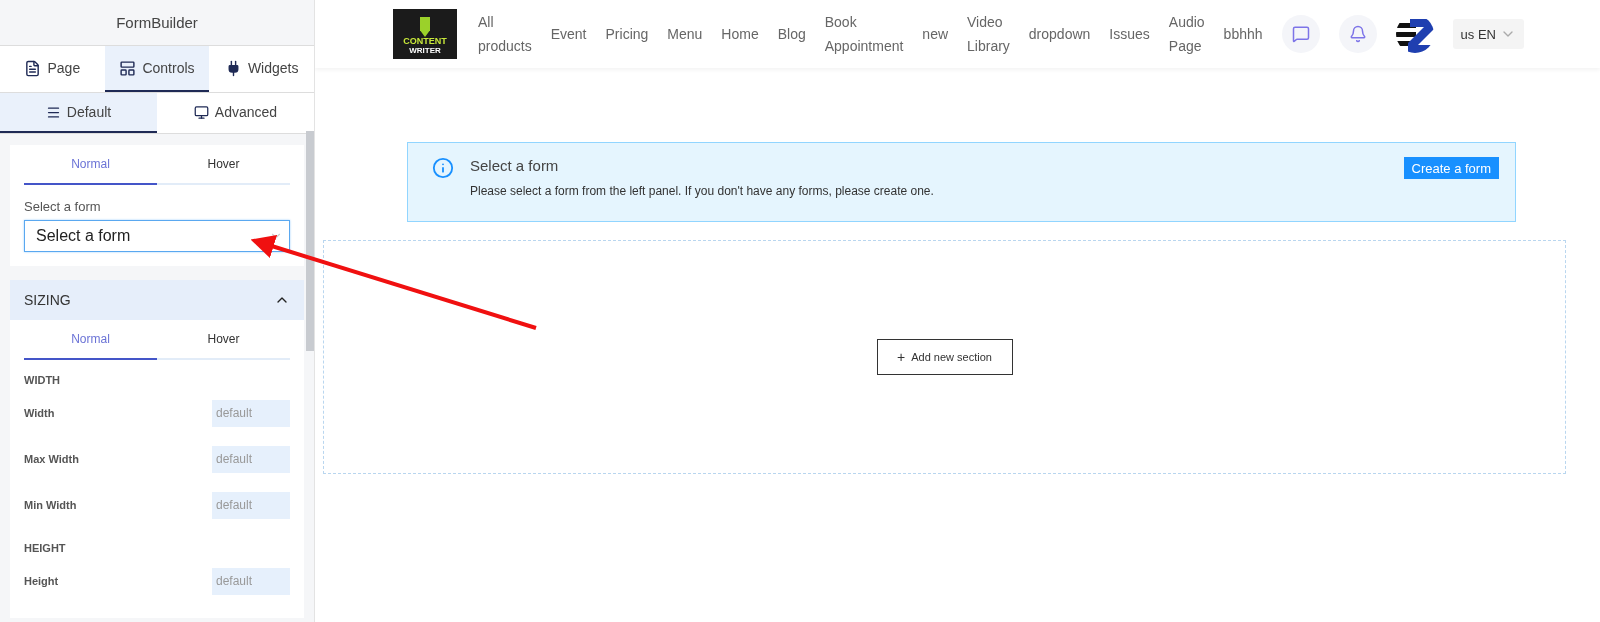  I want to click on nav-link: Issues, so click(1129, 34).